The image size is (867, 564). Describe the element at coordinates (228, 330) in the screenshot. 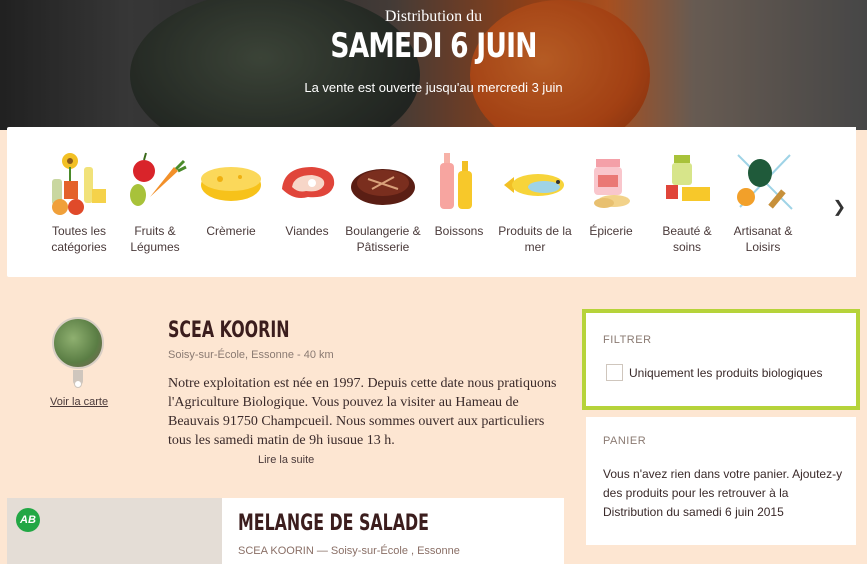

I see `producer-name: SCEA KOORIN` at that location.